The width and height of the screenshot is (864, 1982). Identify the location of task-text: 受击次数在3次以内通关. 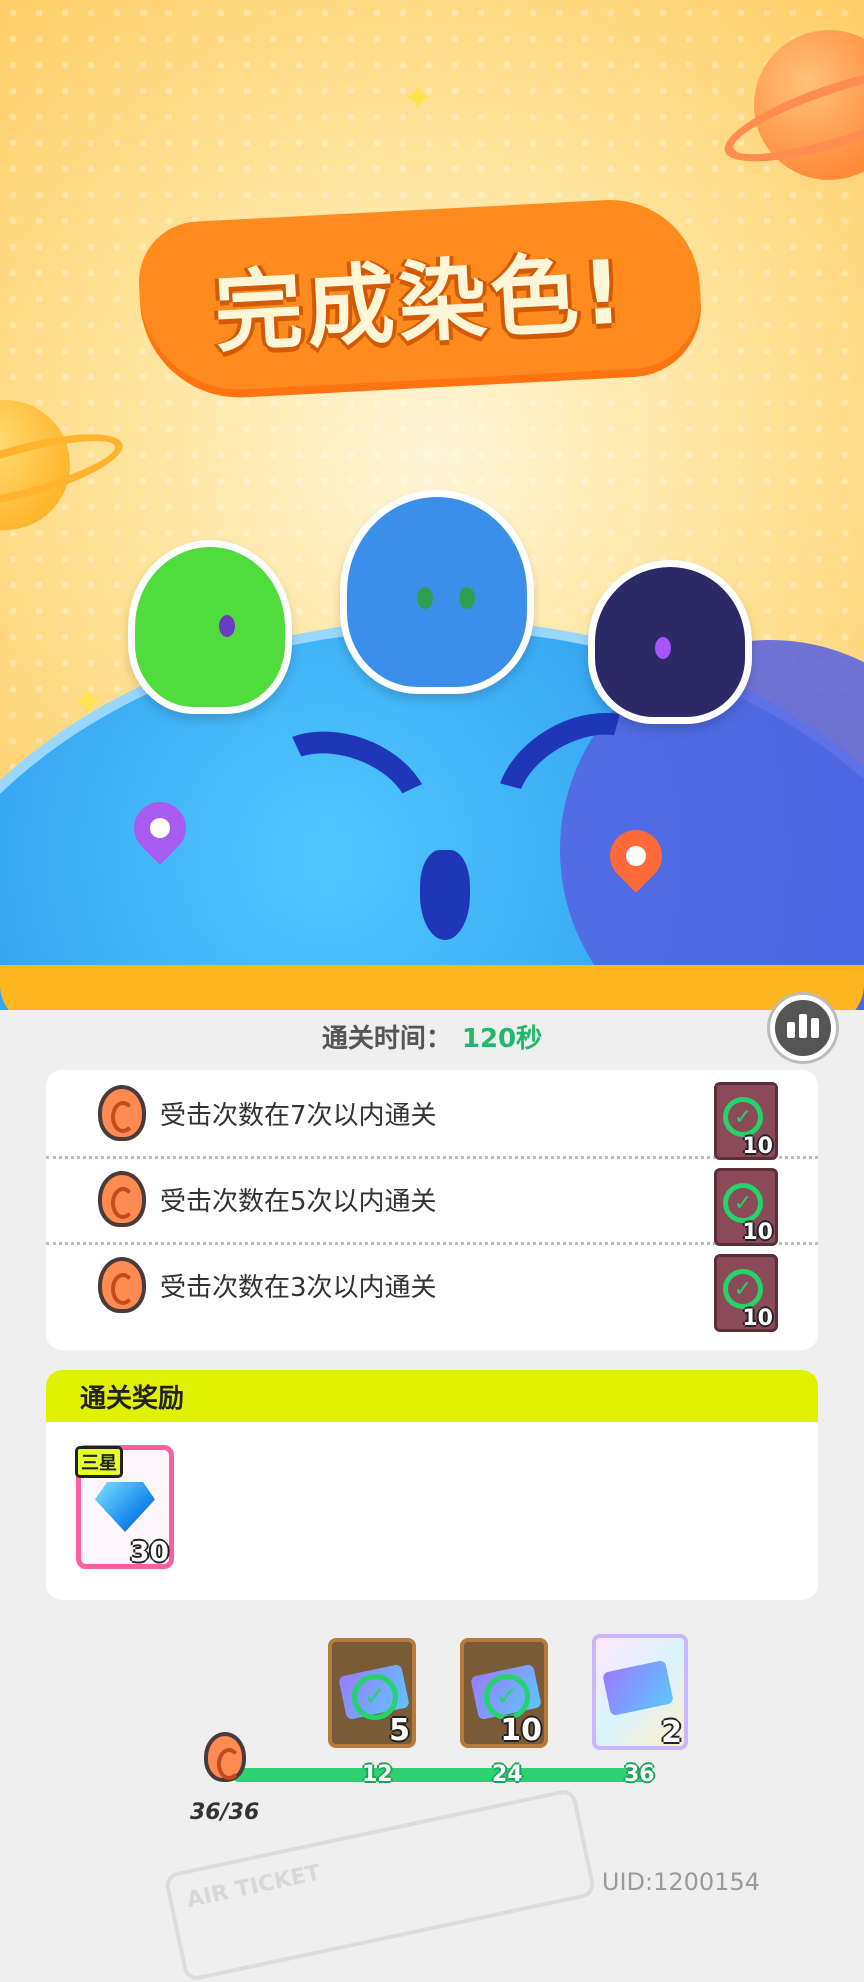
(298, 1287).